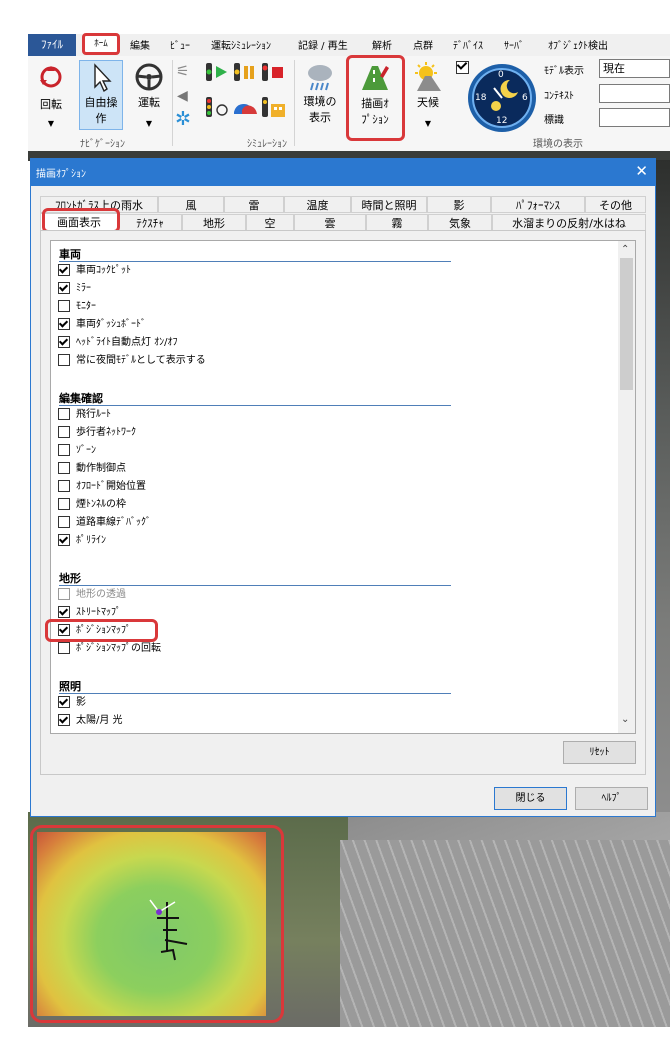 The width and height of the screenshot is (670, 1054). What do you see at coordinates (241, 44) in the screenshot?
I see `tab-drive-simulation: 運転ｼﾐｭﾚｰｼｮﾝ` at bounding box center [241, 44].